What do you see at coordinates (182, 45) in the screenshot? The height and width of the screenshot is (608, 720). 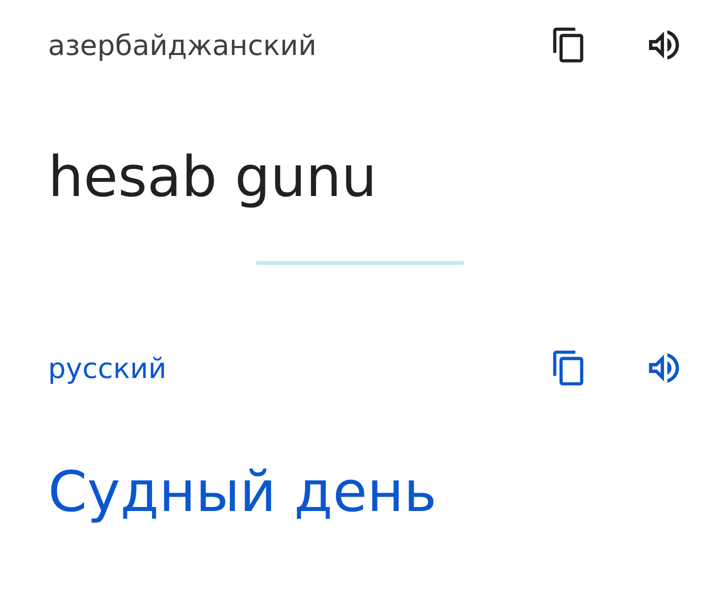 I see `language-label: азербайджанский` at bounding box center [182, 45].